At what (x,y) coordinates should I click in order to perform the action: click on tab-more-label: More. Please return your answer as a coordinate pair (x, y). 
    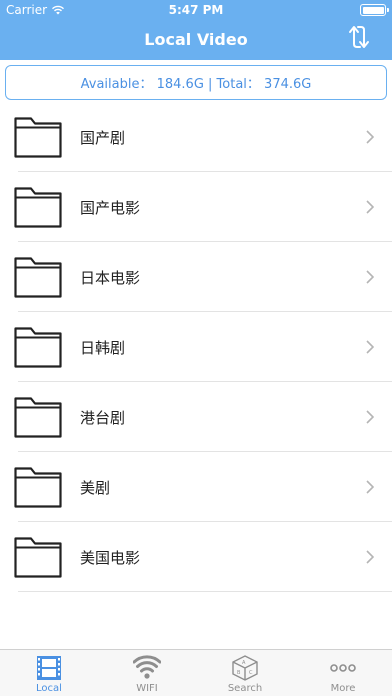
    Looking at the image, I should click on (343, 688).